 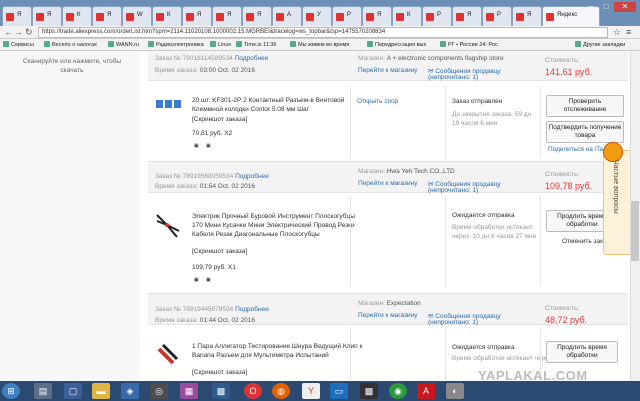 What do you see at coordinates (130, 391) in the screenshot?
I see `taskbar-app-icon: ◈` at bounding box center [130, 391].